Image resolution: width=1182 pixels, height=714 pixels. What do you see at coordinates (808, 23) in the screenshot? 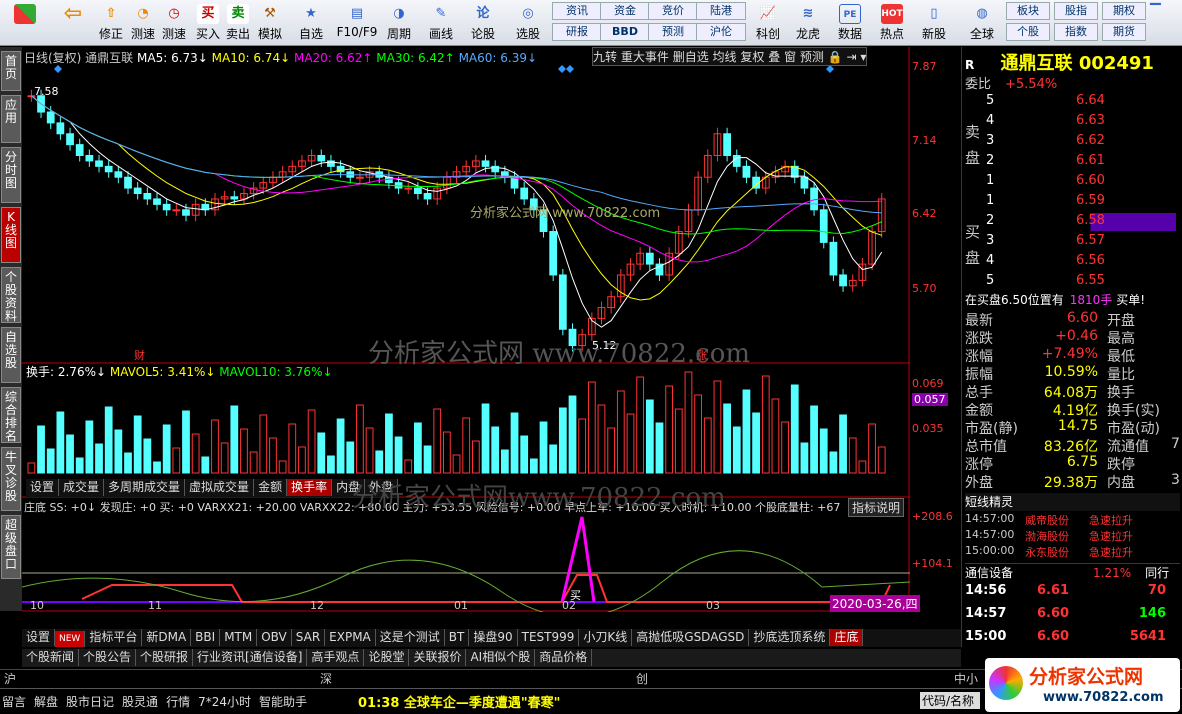
I see `dragon-button: ≋ 龙虎` at bounding box center [808, 23].